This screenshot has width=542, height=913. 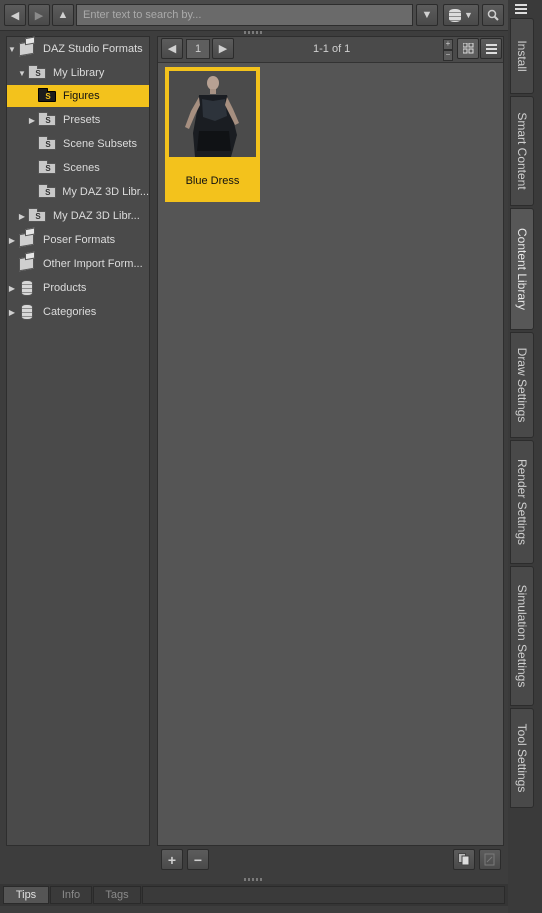 I want to click on forward-button: ▶, so click(x=39, y=15).